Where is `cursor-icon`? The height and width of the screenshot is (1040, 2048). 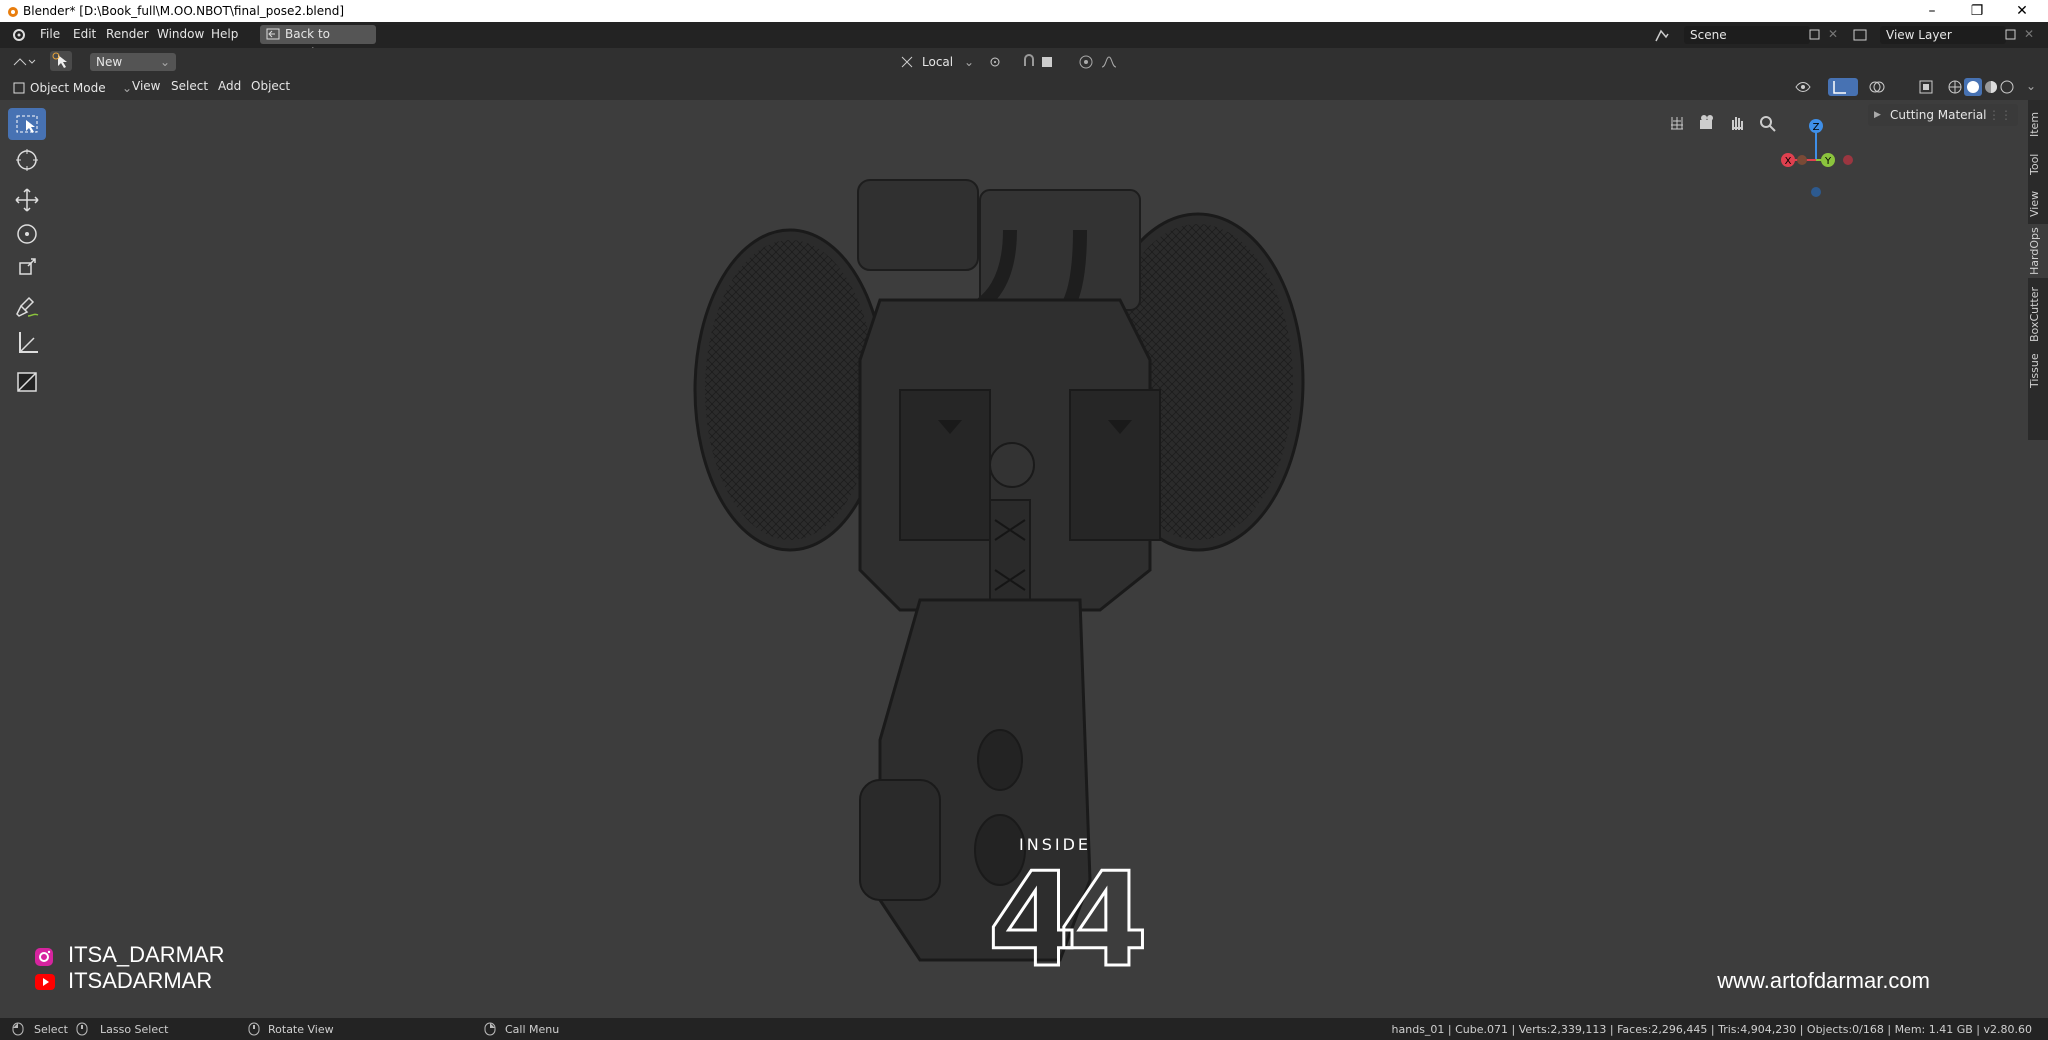 cursor-icon is located at coordinates (27, 160).